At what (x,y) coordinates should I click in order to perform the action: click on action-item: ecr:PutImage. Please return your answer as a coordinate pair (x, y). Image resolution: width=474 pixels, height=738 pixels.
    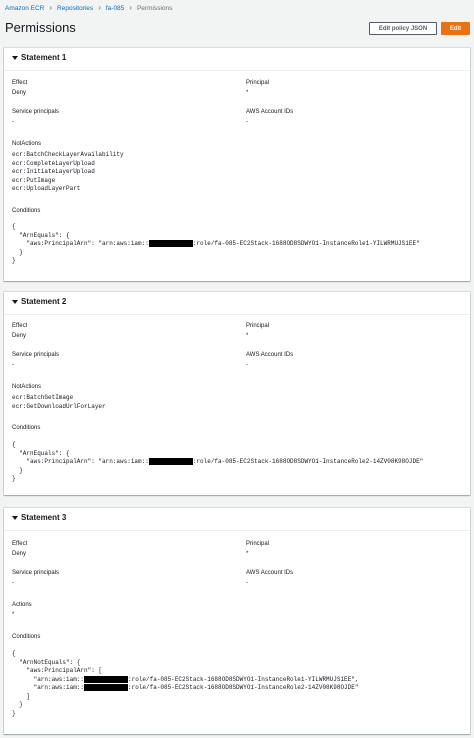
    Looking at the image, I should click on (34, 180).